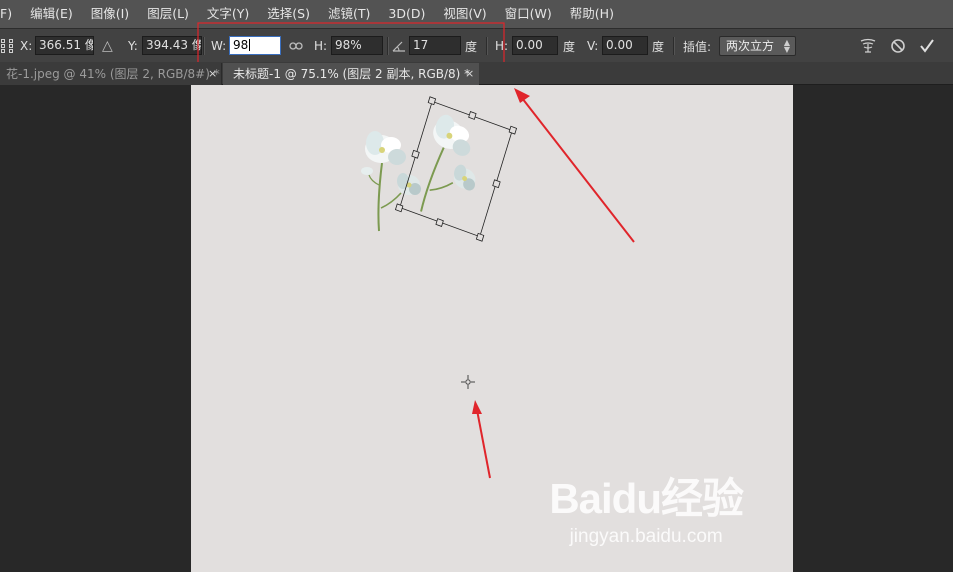  Describe the element at coordinates (10, 14) in the screenshot. I see `menu-file: F)` at that location.